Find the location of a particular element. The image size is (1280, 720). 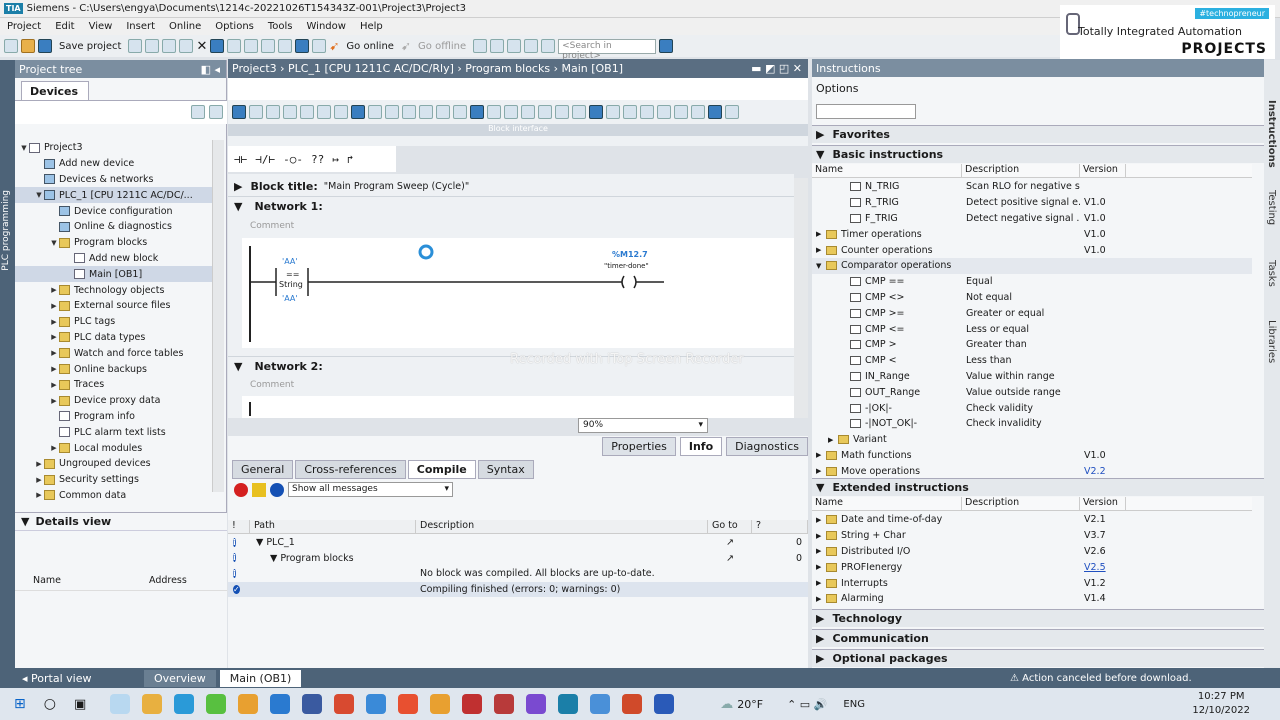

instruction-item: CMP <= Less or equal is located at coordinates (1032, 329).